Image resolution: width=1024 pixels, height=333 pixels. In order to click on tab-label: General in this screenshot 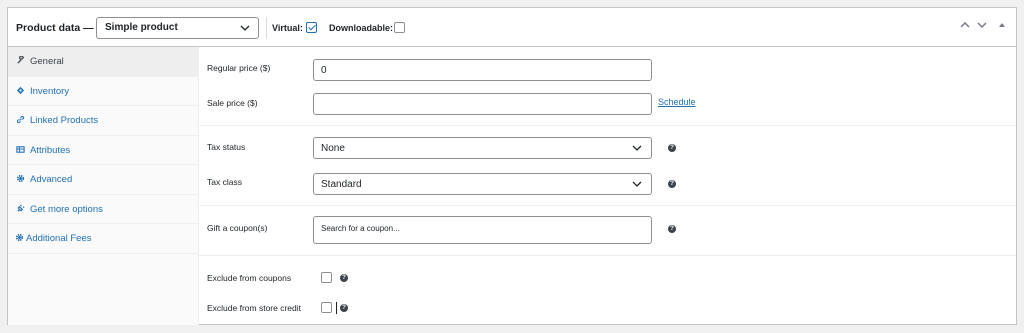, I will do `click(47, 61)`.